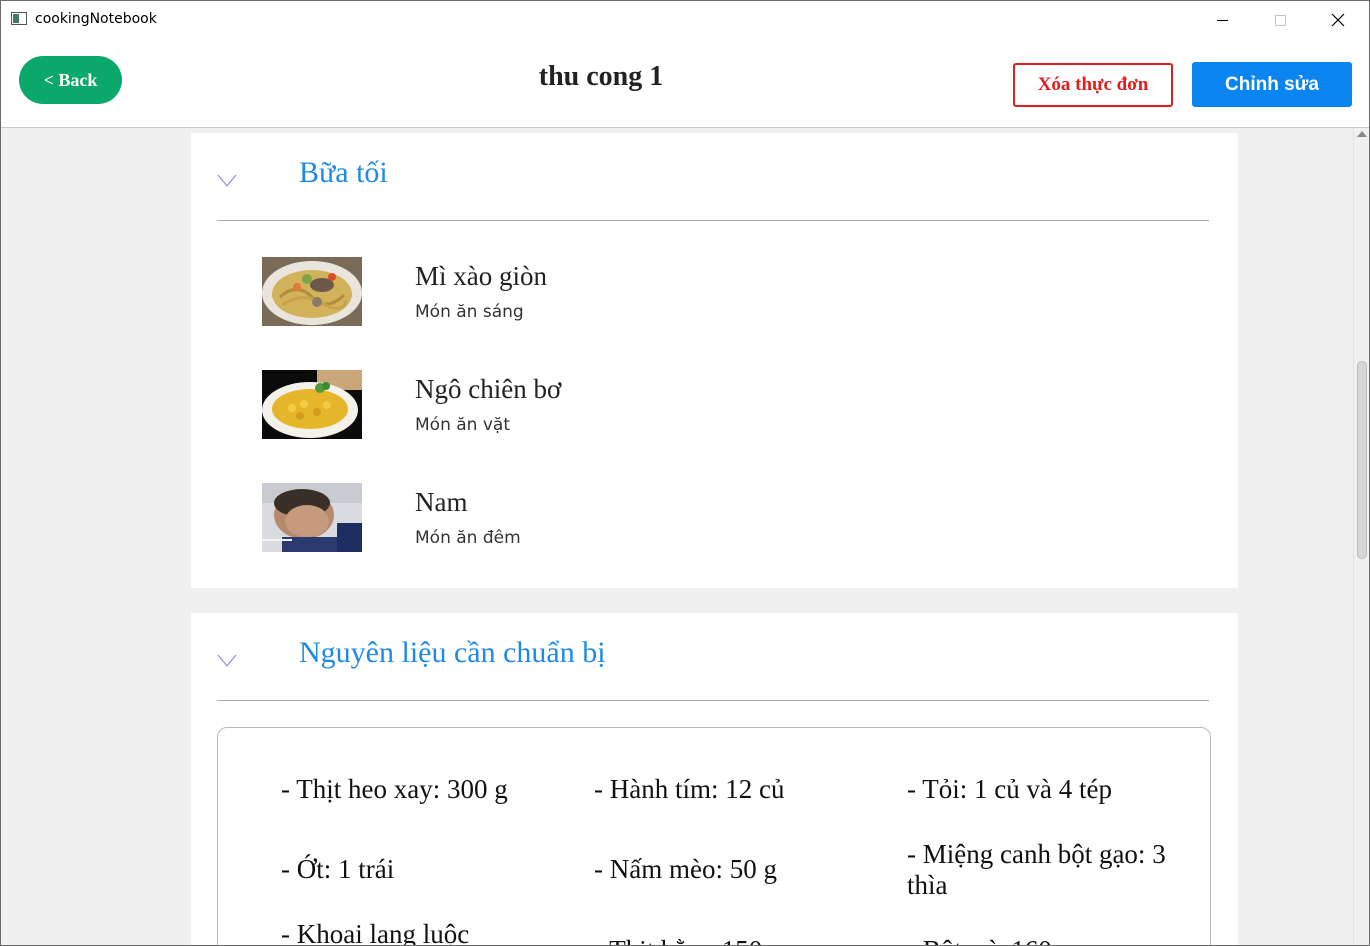 The width and height of the screenshot is (1370, 946). Describe the element at coordinates (1052, 940) in the screenshot. I see `ingredient-item: - Bột mì: 160` at that location.